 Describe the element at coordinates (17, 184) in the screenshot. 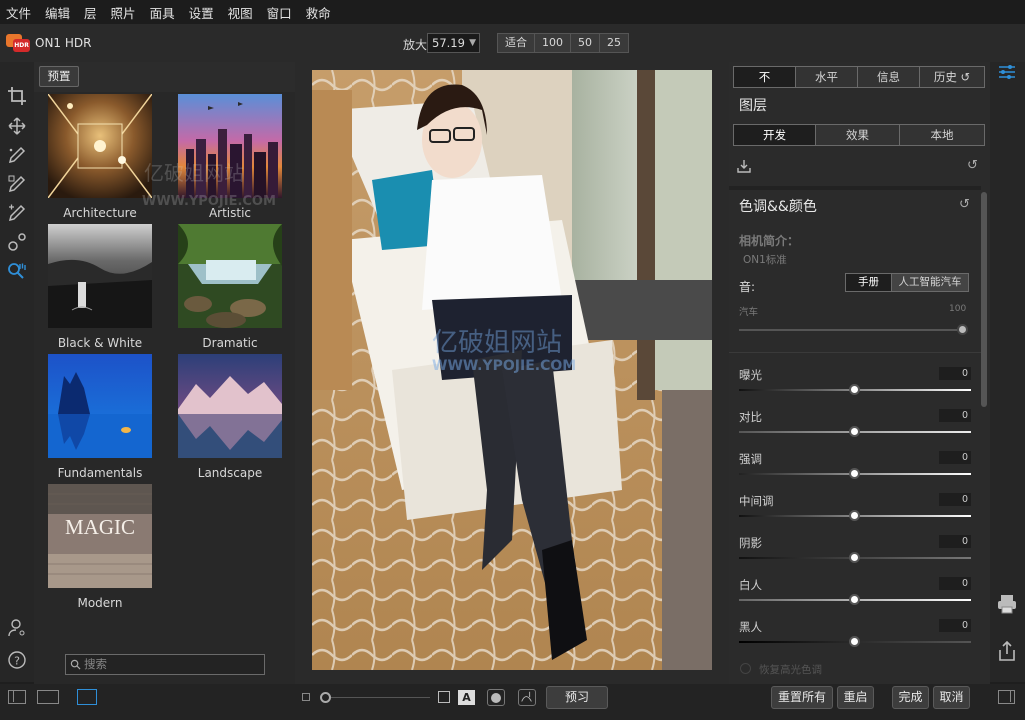

I see `mask-brush-icon` at that location.